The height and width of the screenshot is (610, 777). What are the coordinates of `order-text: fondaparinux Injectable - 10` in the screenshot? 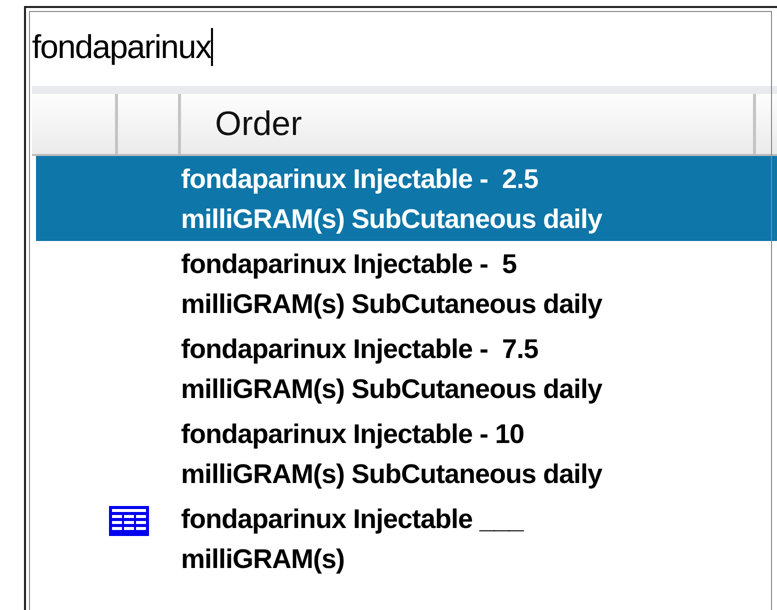 It's located at (353, 434).